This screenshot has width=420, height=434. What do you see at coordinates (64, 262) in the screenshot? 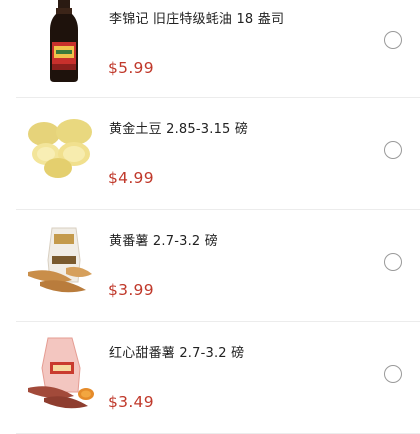
I see `yellow-sweet-potatoes-icon` at bounding box center [64, 262].